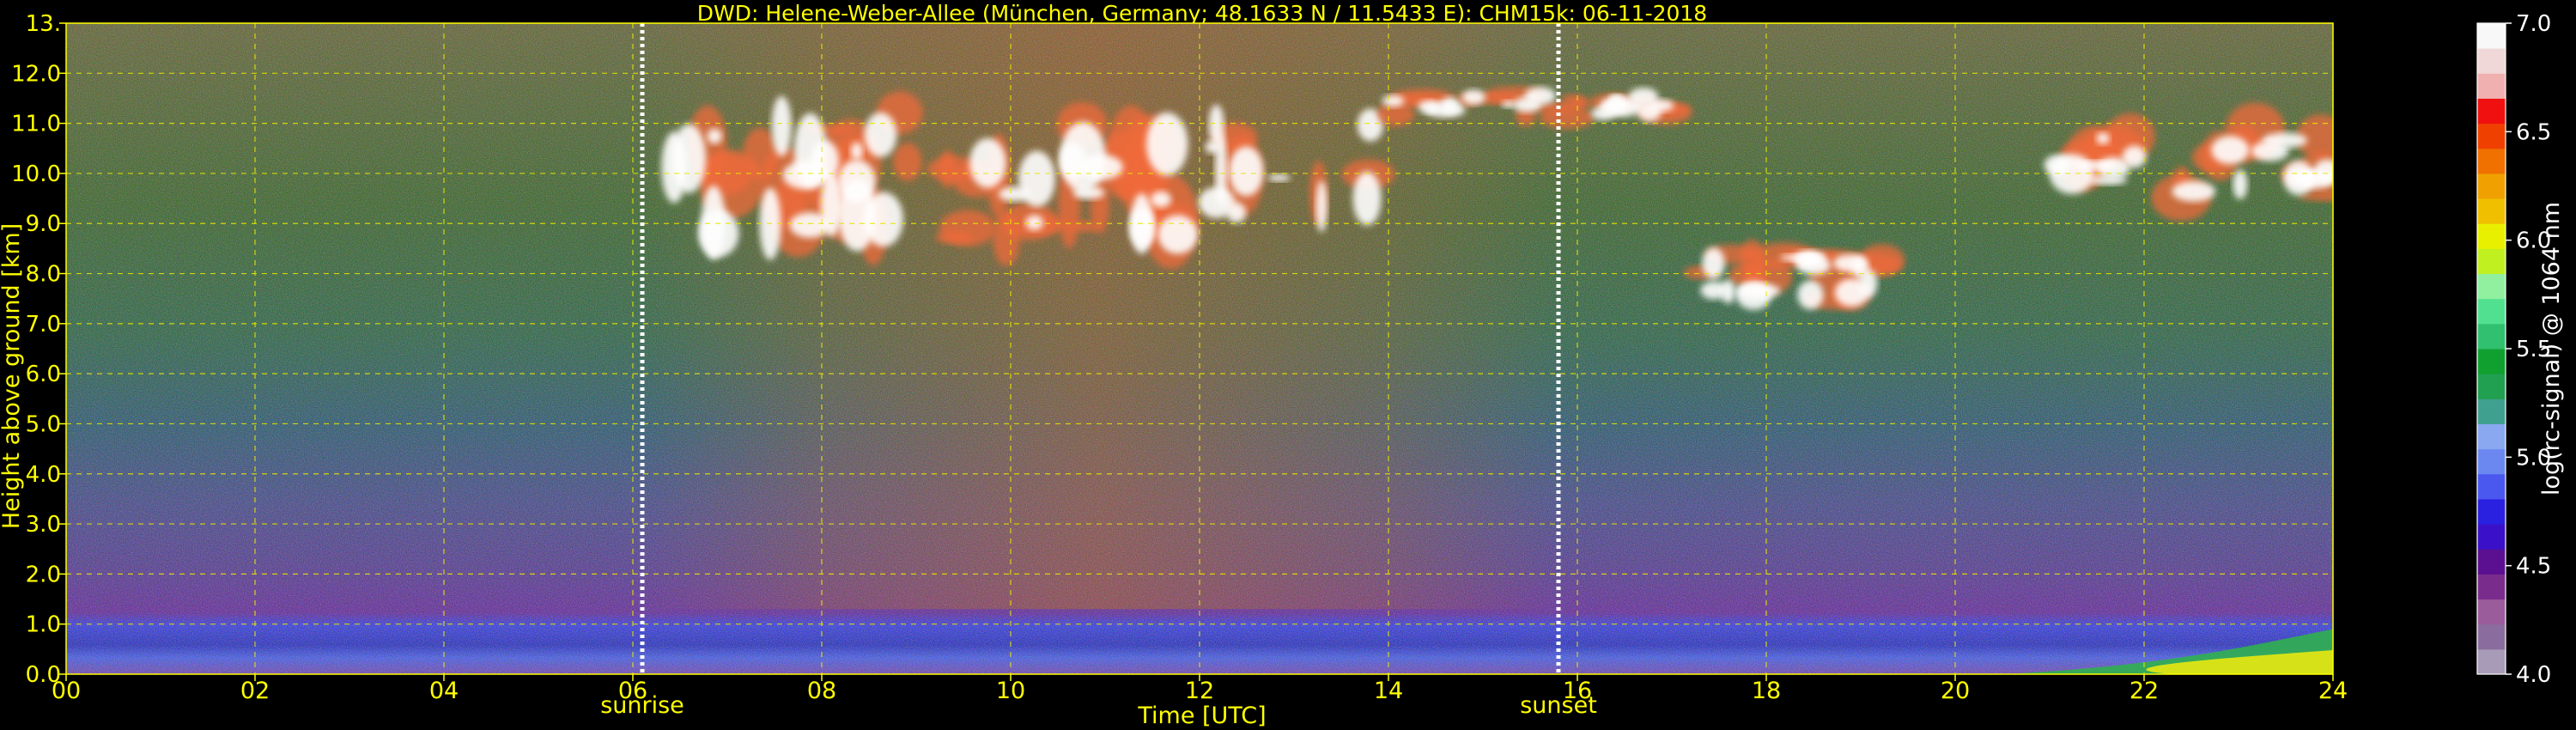 The height and width of the screenshot is (730, 2576). I want to click on y-tick-label: 6.0, so click(44, 374).